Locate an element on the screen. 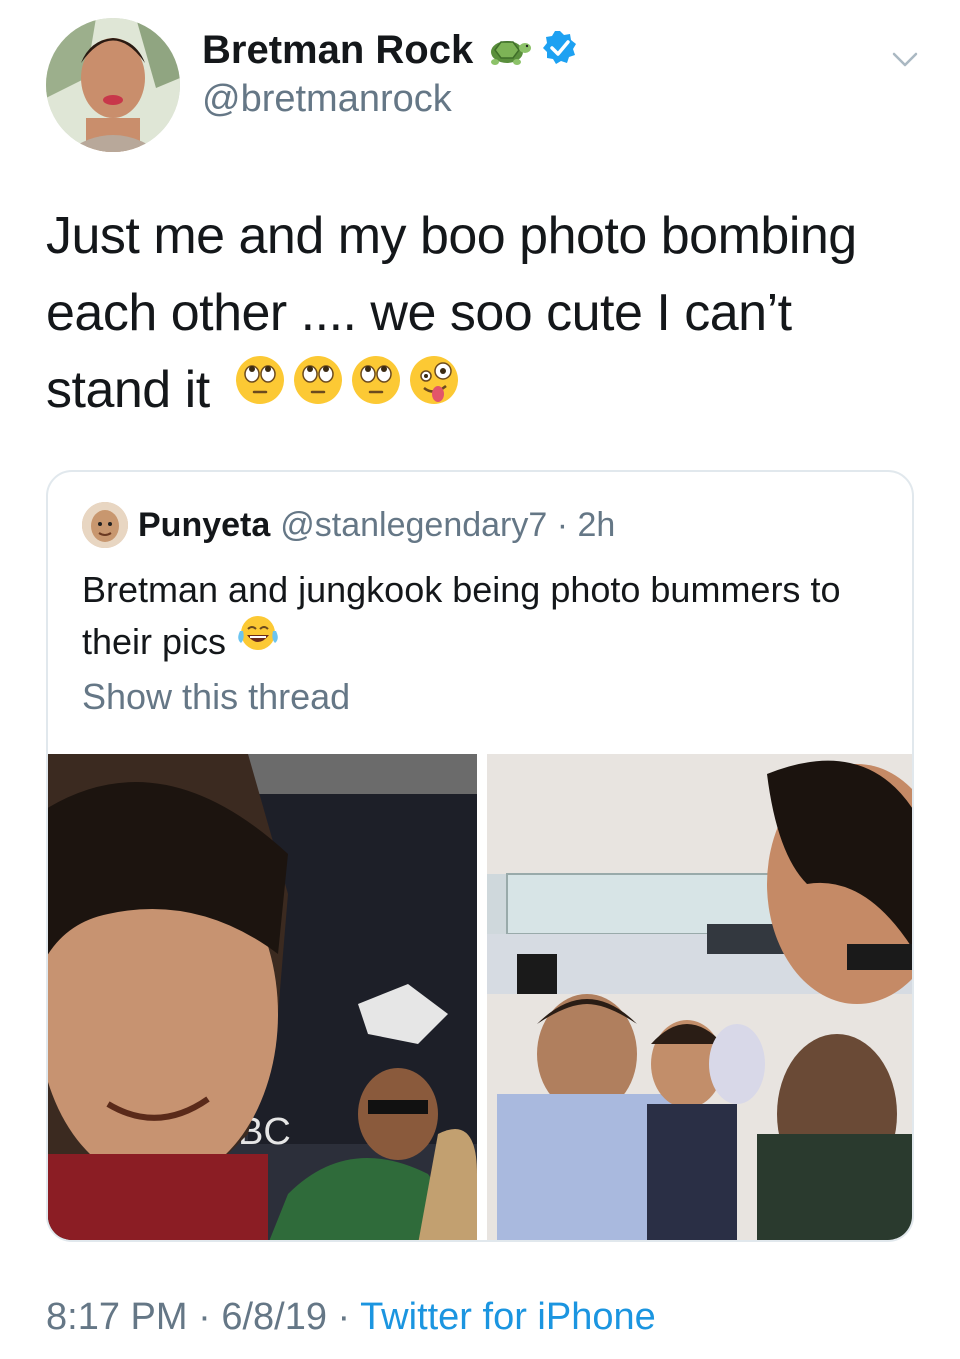 This screenshot has height=1359, width=960. tweet-source-link: Twitter for iPhone is located at coordinates (508, 1317).